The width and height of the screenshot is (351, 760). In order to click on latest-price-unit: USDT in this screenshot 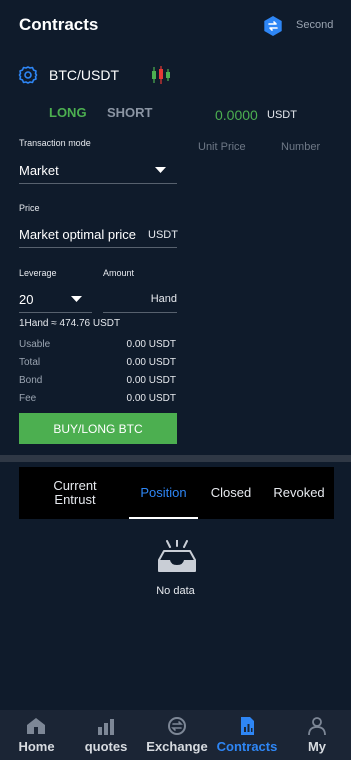, I will do `click(282, 115)`.